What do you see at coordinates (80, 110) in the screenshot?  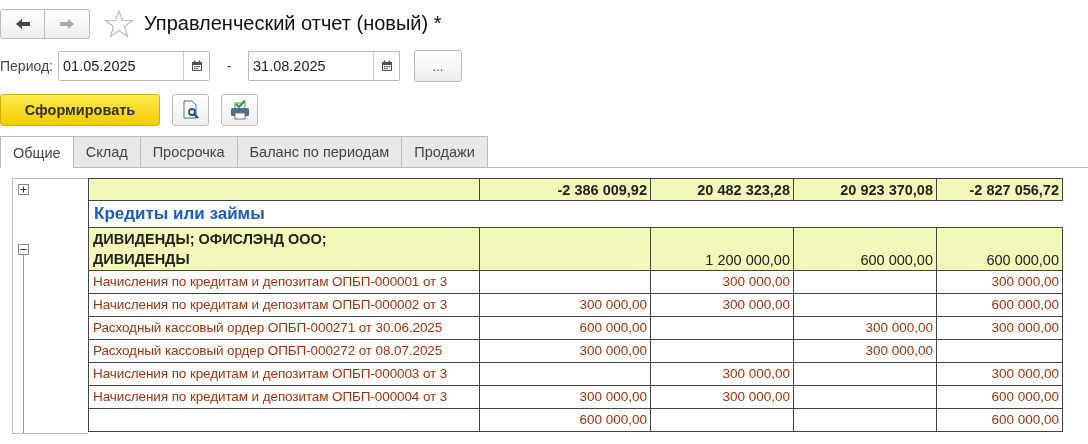 I see `generate-button: Сформировать` at bounding box center [80, 110].